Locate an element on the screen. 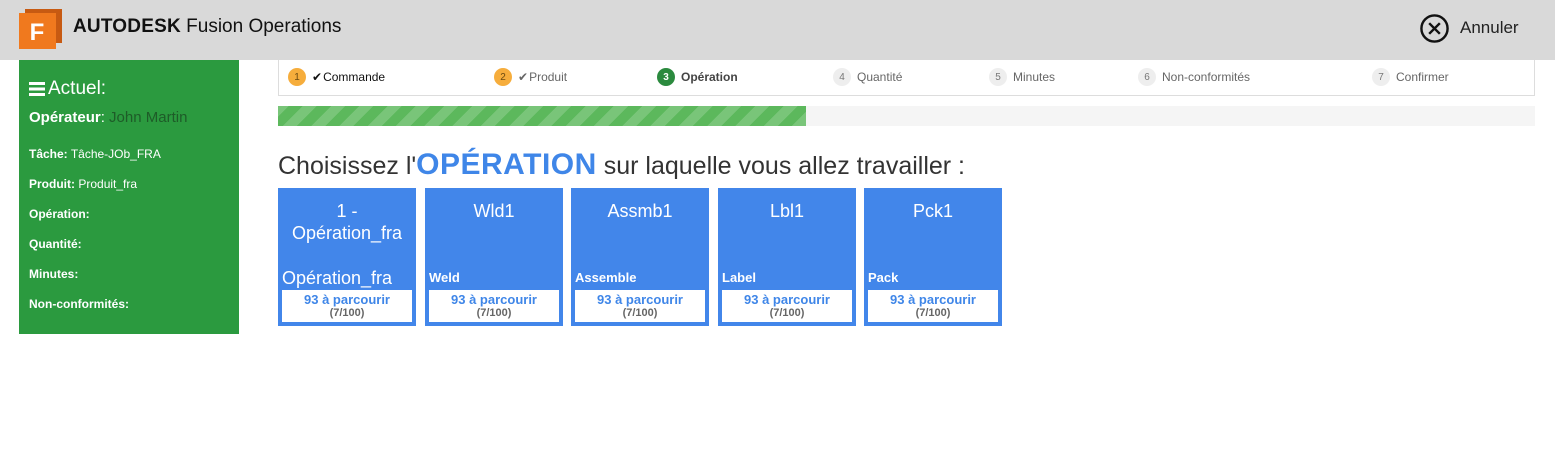  heading-emphasis: OPÉRATION is located at coordinates (506, 164).